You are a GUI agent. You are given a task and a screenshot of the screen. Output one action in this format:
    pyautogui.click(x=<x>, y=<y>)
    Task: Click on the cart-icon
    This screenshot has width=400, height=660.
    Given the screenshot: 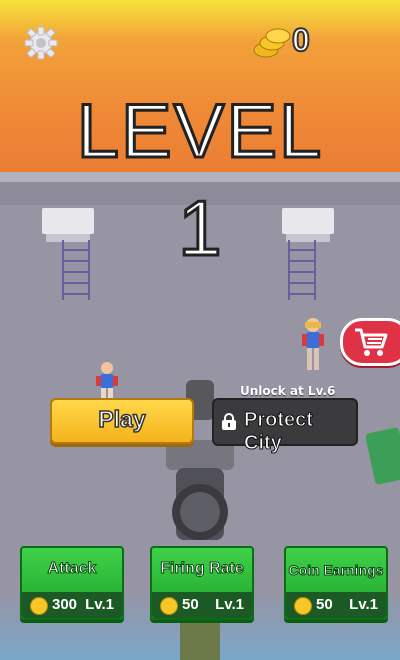 What is the action you would take?
    pyautogui.click(x=371, y=342)
    